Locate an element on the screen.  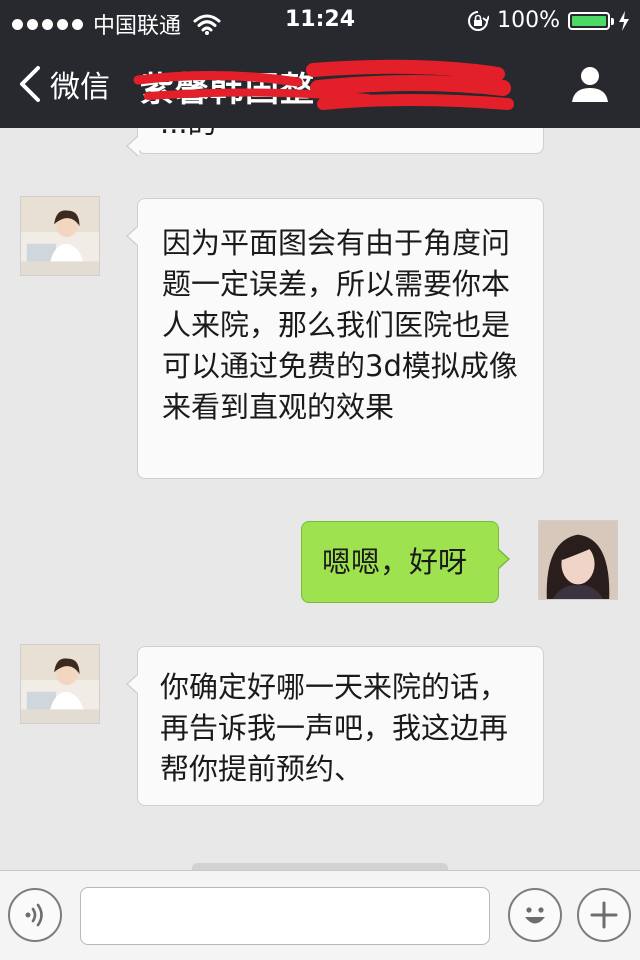
redaction-scribble is located at coordinates (323, 84).